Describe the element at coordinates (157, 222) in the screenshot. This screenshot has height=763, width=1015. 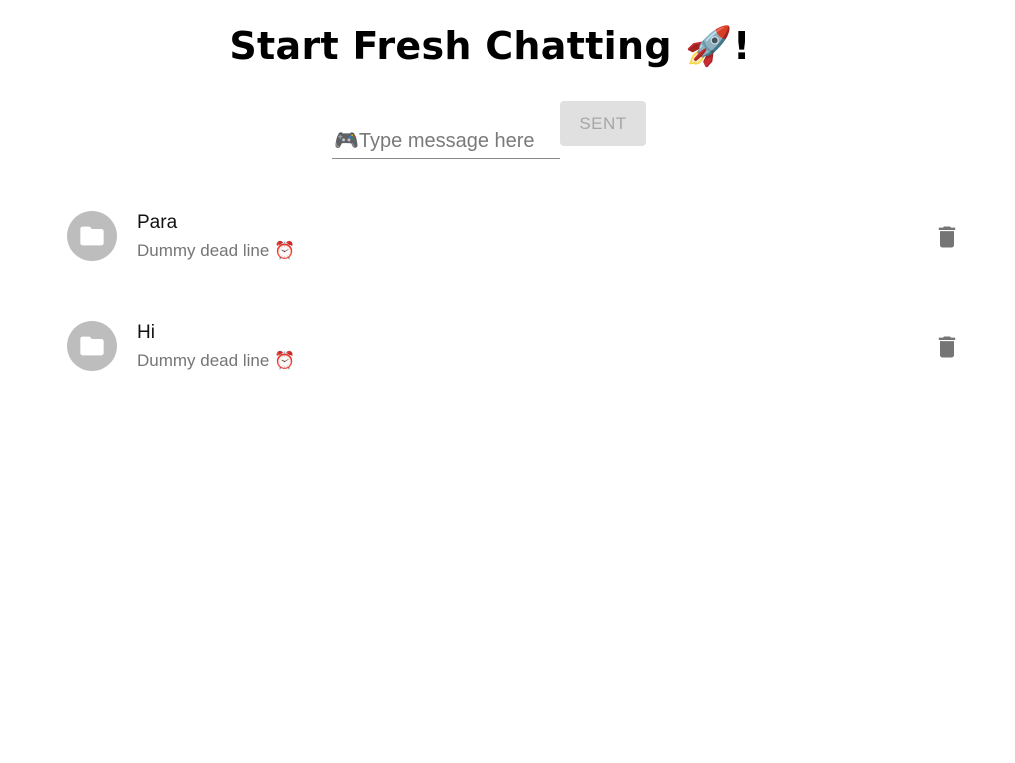
I see `chat-title: Para` at that location.